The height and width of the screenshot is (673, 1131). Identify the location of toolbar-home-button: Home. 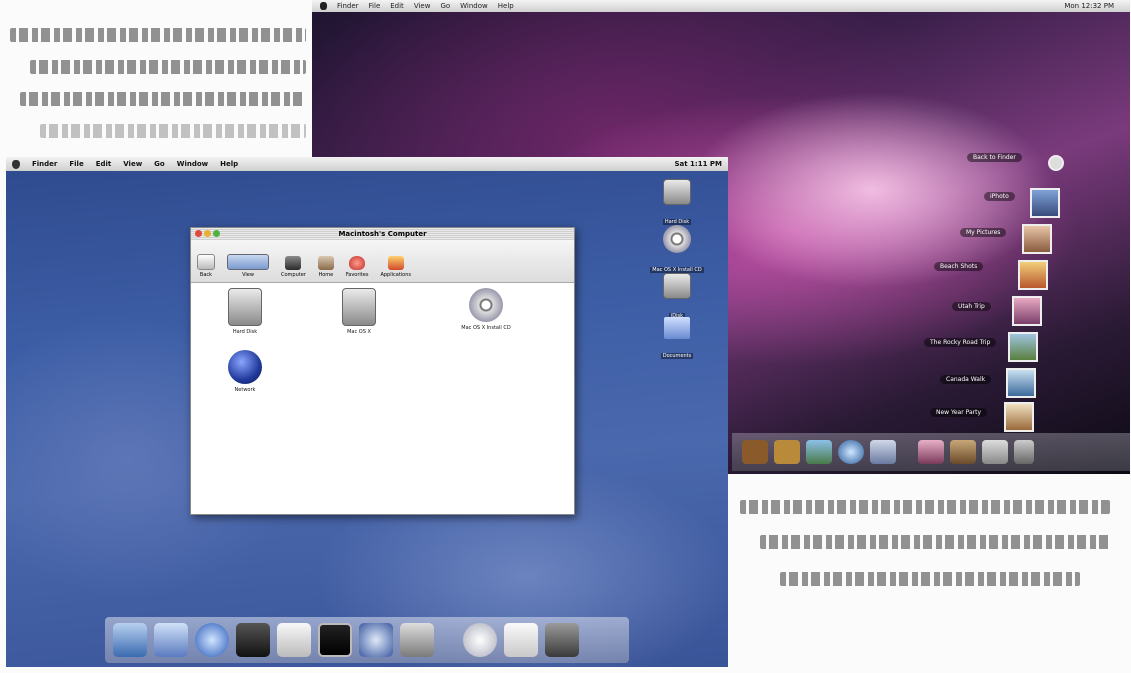
(325, 267).